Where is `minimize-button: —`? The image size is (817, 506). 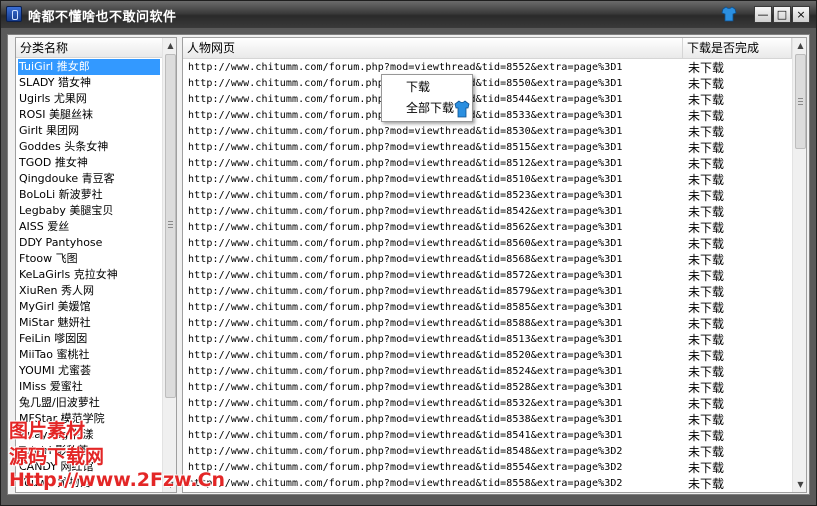 minimize-button: — is located at coordinates (763, 14).